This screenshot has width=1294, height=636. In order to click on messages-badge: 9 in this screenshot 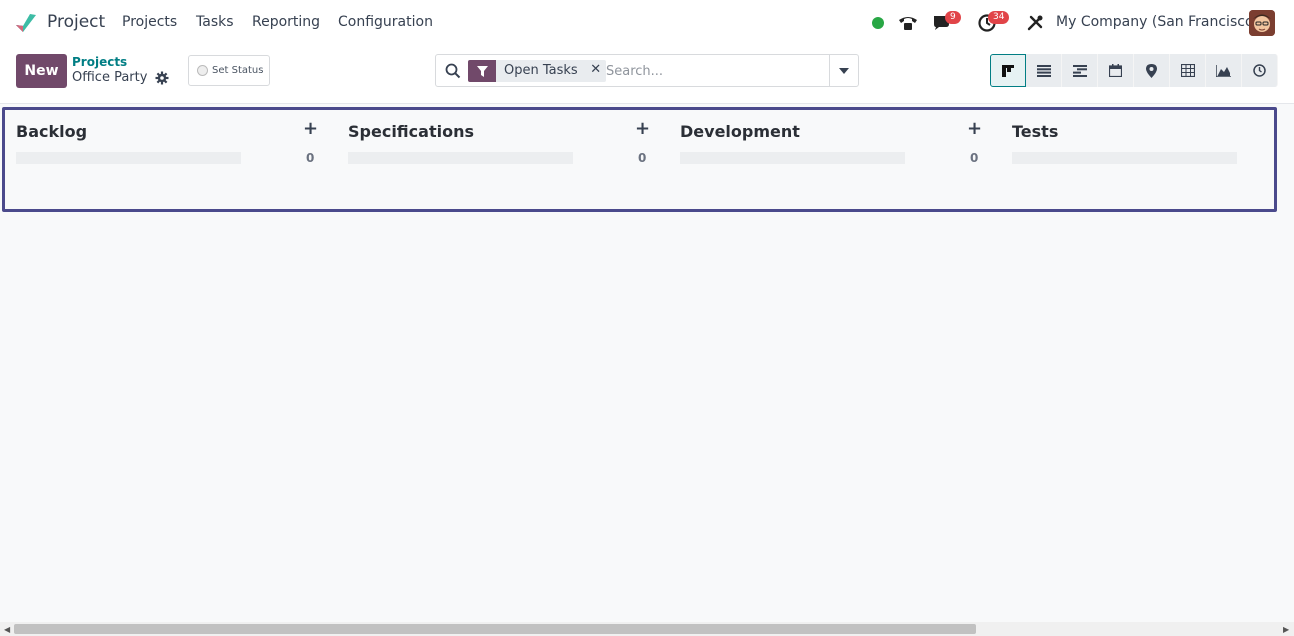, I will do `click(953, 17)`.